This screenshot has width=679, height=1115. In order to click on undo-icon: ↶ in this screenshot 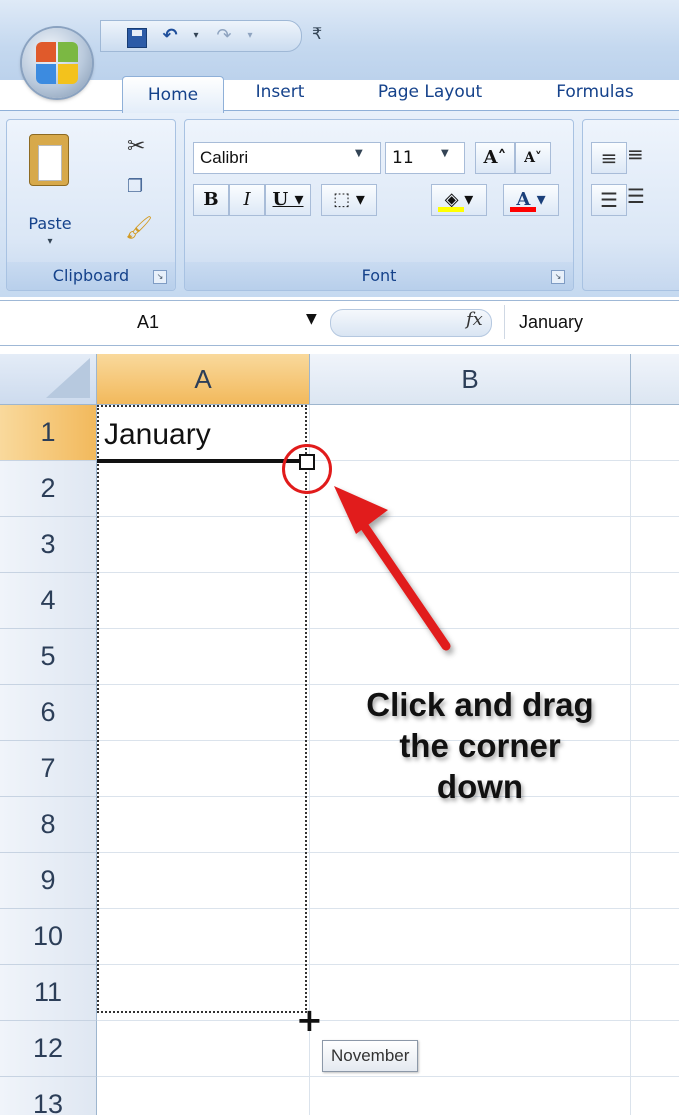, I will do `click(170, 36)`.